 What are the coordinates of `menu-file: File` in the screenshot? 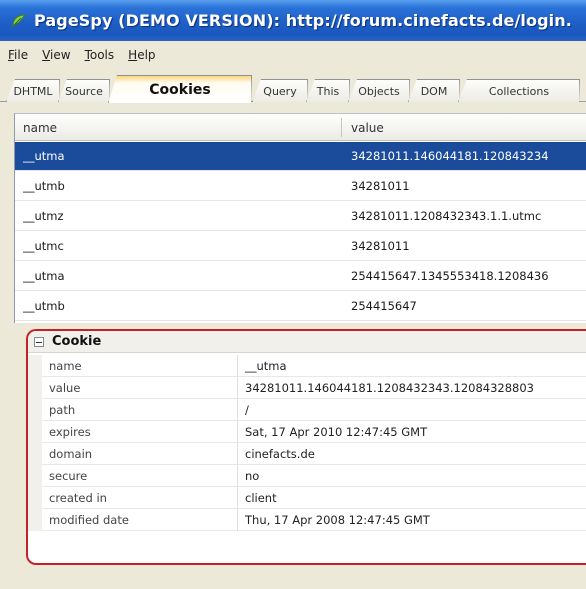 It's located at (18, 55).